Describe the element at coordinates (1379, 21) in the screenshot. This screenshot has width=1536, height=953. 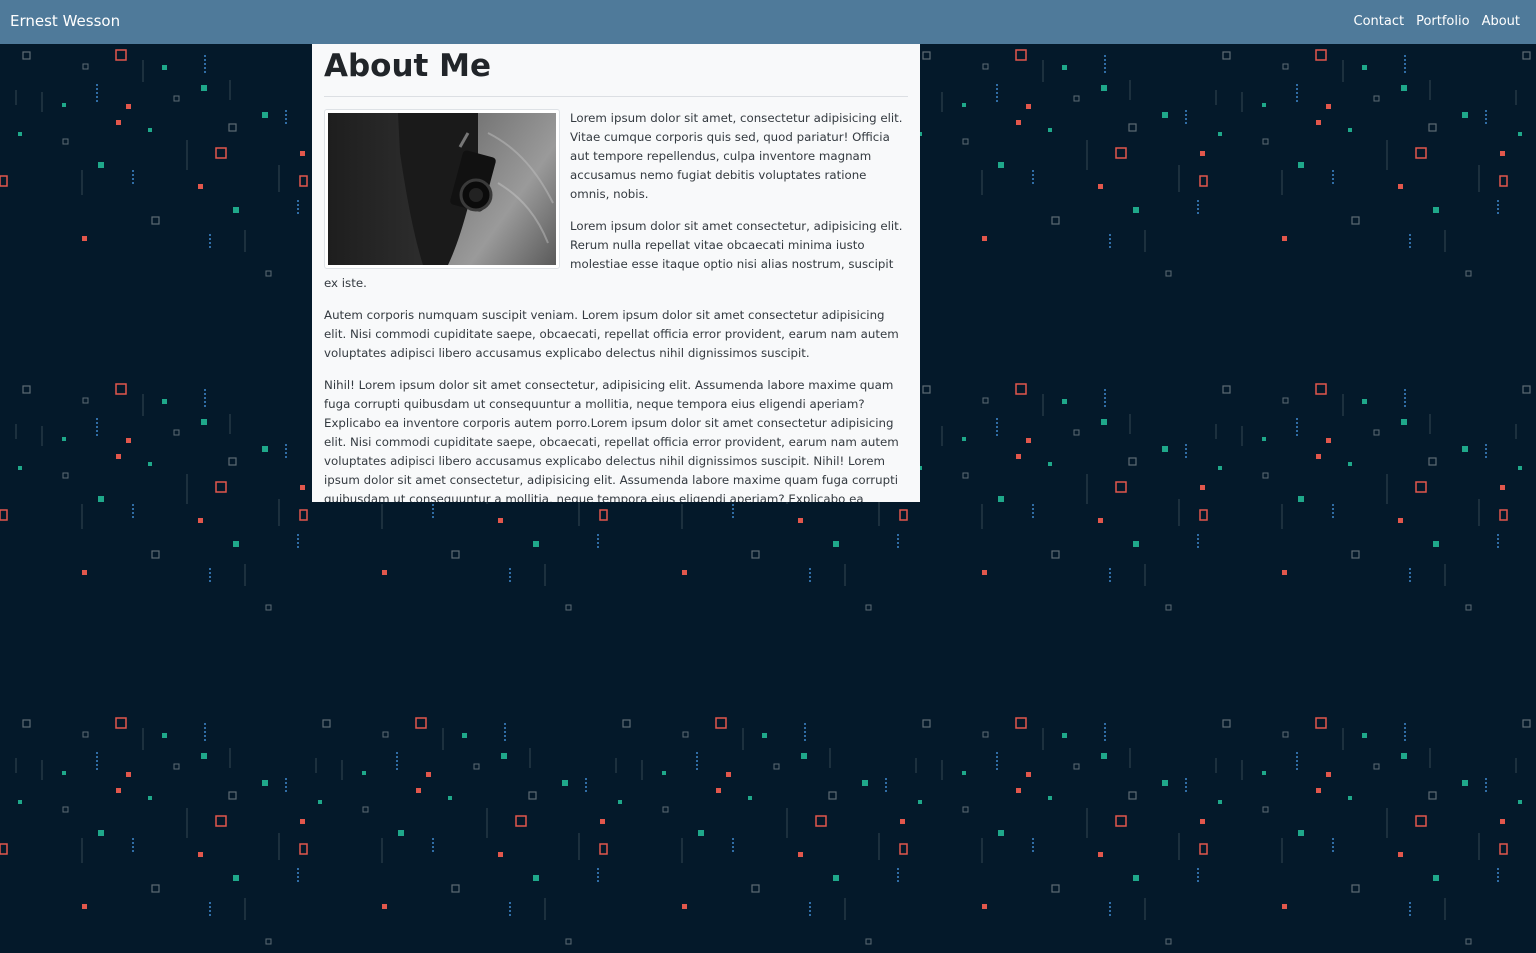
I see `nav-link-contact: Contact` at that location.